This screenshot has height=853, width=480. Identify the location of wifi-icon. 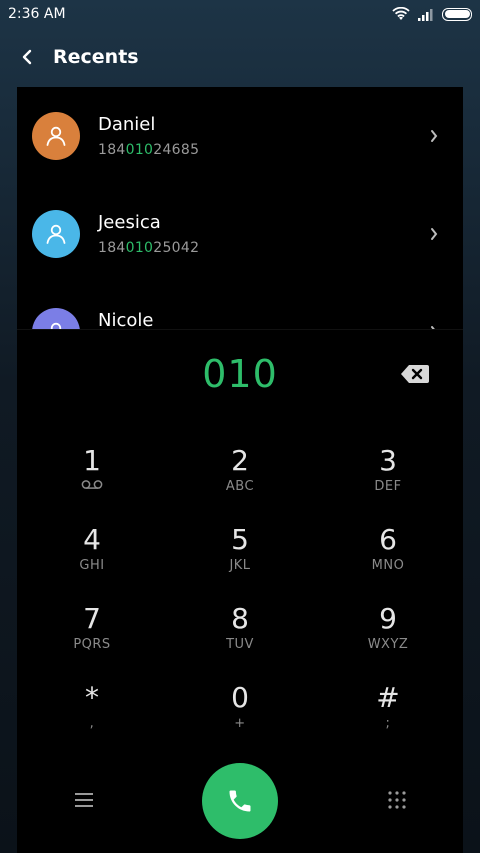
(401, 13).